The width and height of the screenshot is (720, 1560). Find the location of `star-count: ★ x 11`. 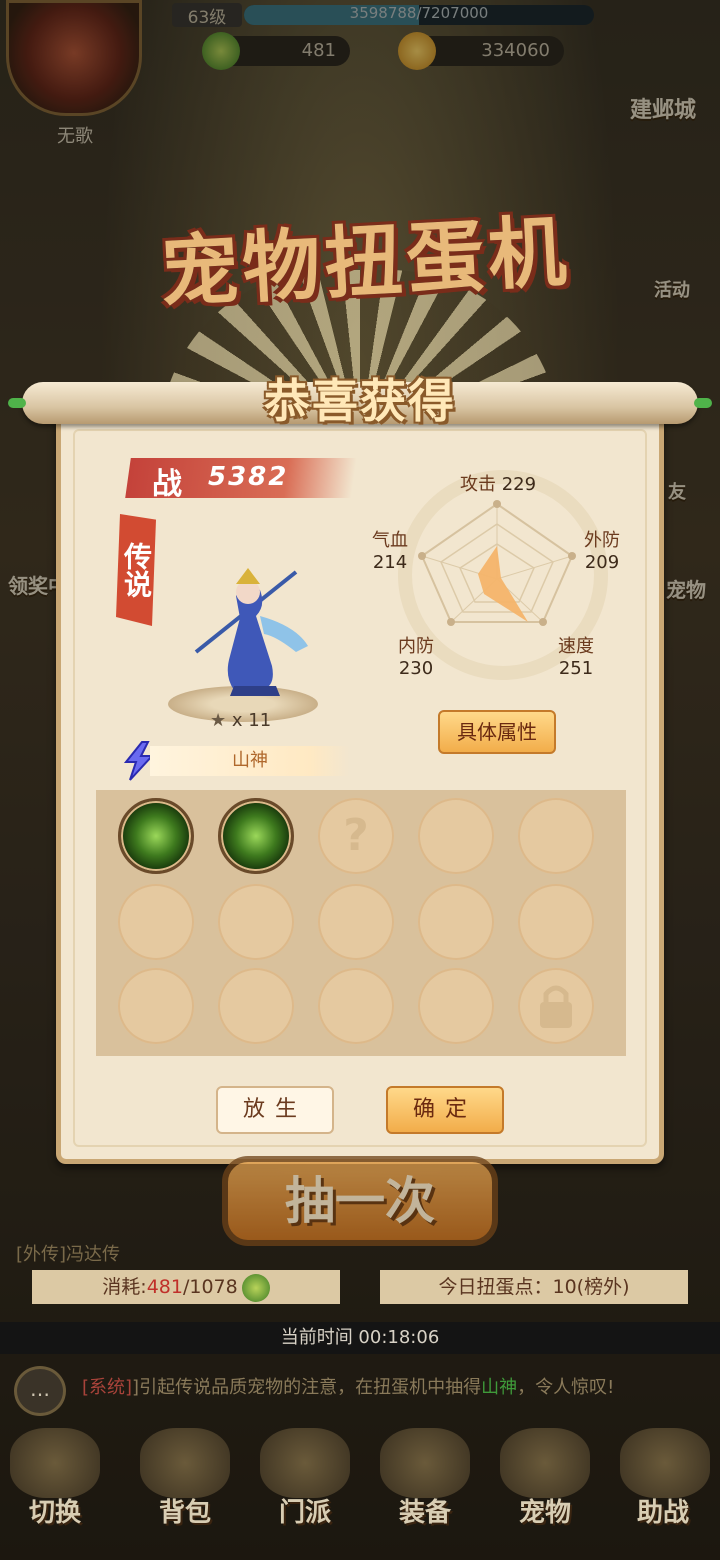

star-count: ★ x 11 is located at coordinates (241, 720).